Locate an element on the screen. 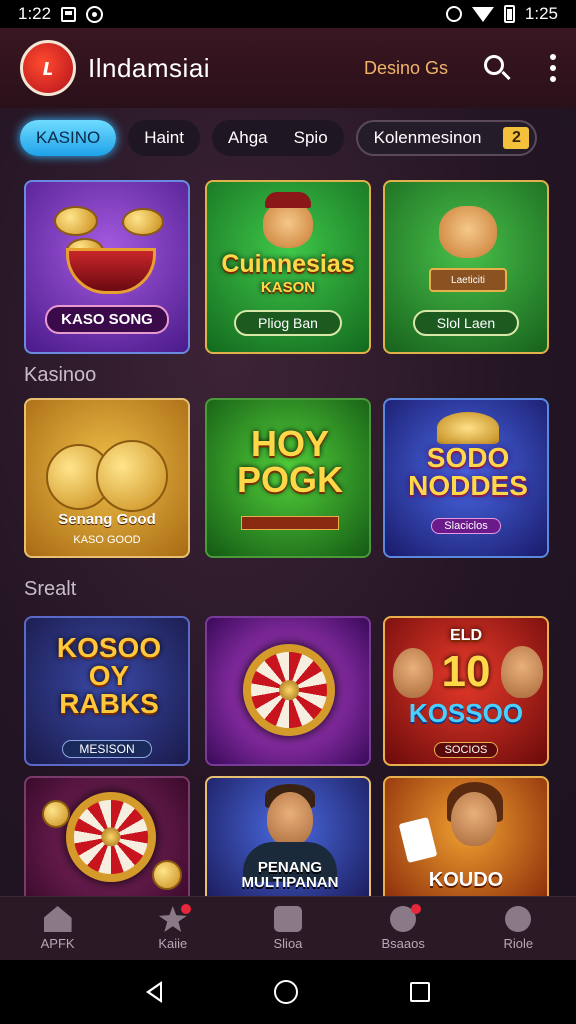 The height and width of the screenshot is (1024, 576). game-card-kaso-song: KASO SONG is located at coordinates (107, 267).